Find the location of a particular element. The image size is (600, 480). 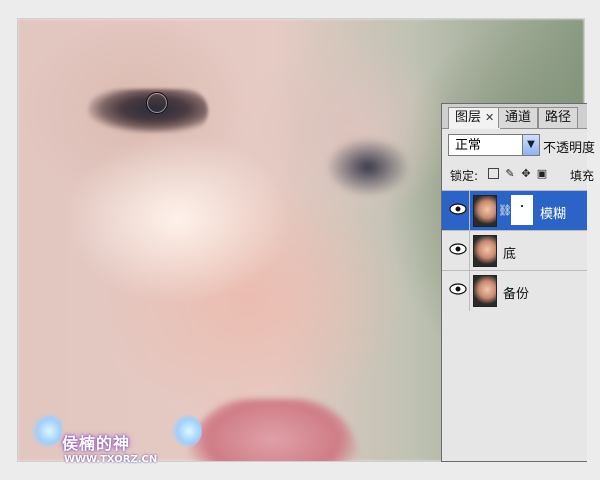

layer-row-base: 底 is located at coordinates (514, 250).